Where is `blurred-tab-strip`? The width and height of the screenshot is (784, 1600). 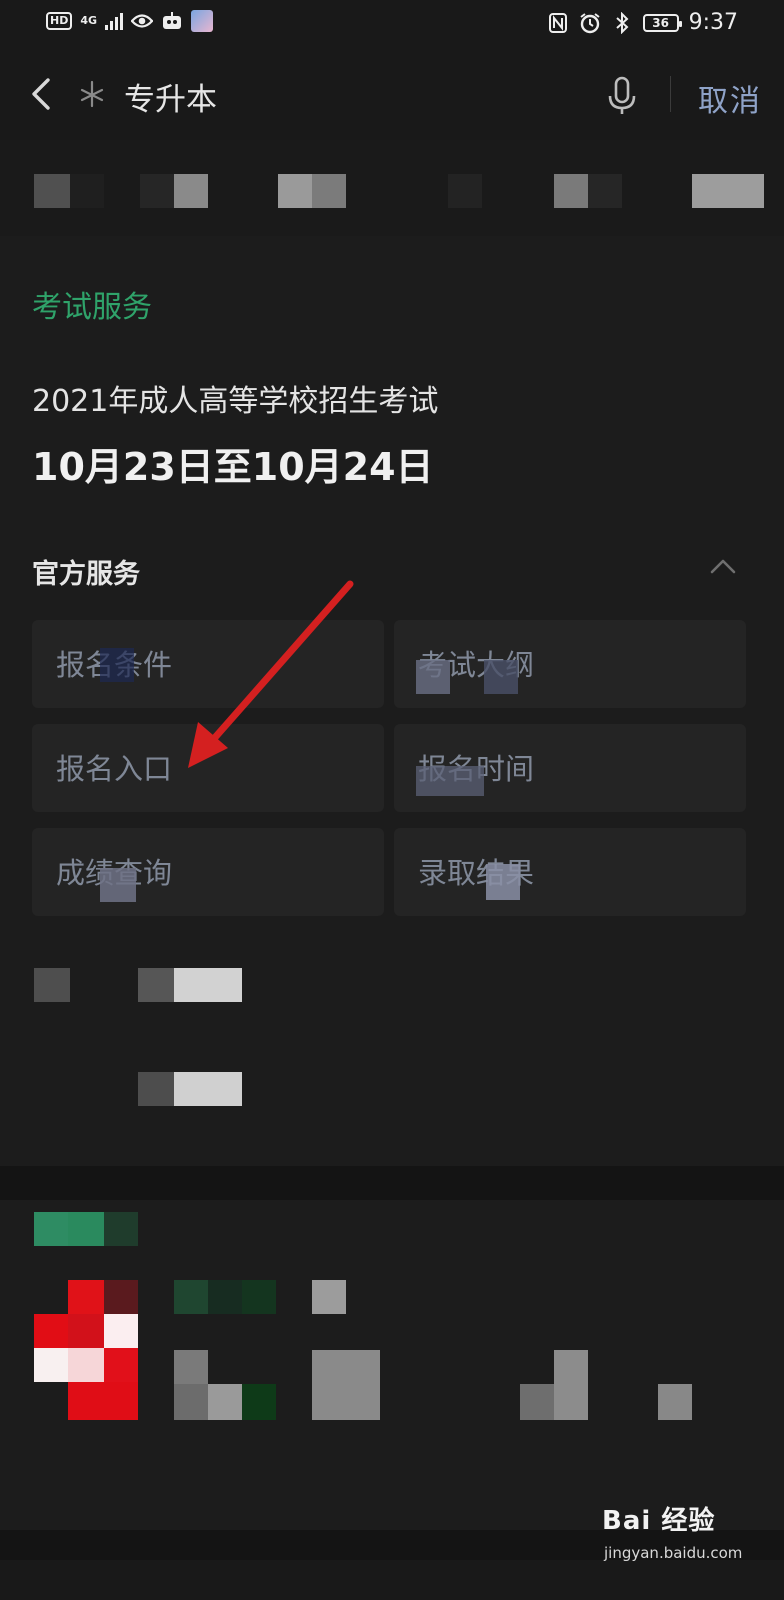 blurred-tab-strip is located at coordinates (392, 188).